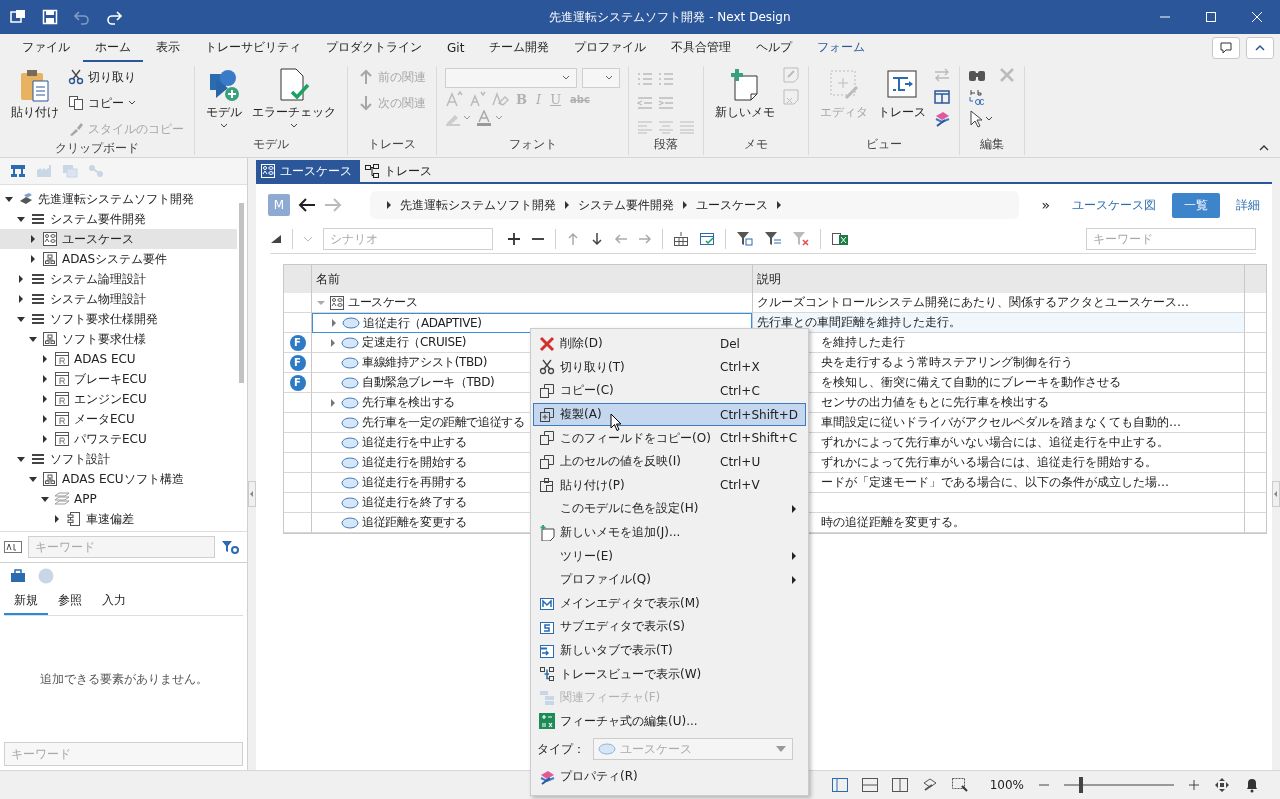 The height and width of the screenshot is (799, 1280). Describe the element at coordinates (669, 367) in the screenshot. I see `menu-item: 切り取り(T) Ctrl+X` at that location.